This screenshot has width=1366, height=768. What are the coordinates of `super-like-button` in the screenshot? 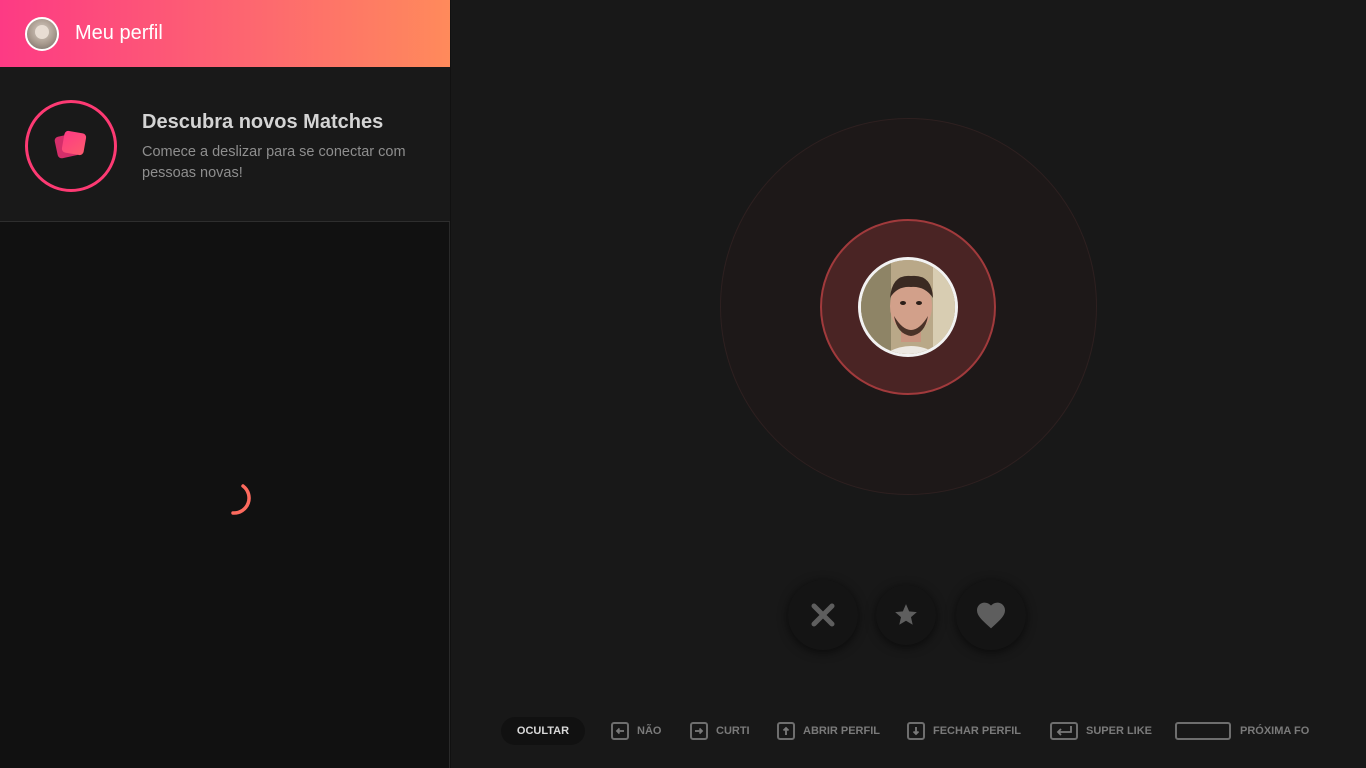 It's located at (906, 615).